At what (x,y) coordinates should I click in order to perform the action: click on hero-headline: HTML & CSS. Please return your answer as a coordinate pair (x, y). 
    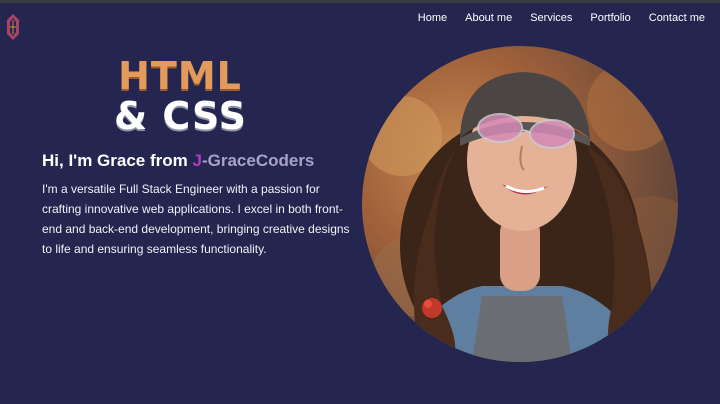
    Looking at the image, I should click on (190, 96).